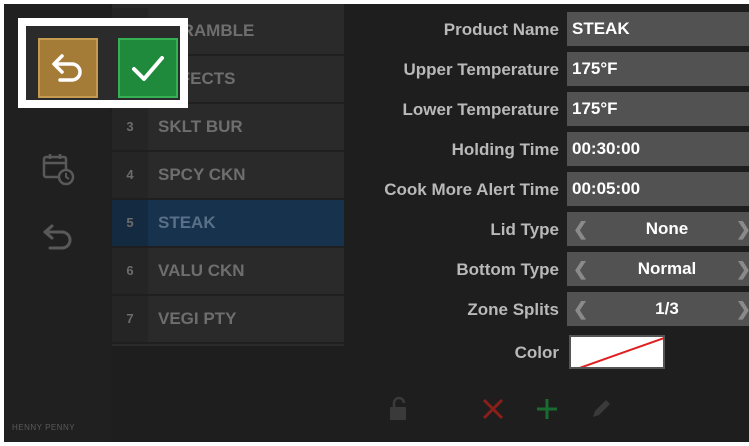 This screenshot has height=446, width=749. I want to click on product-name-field: STEAK, so click(658, 29).